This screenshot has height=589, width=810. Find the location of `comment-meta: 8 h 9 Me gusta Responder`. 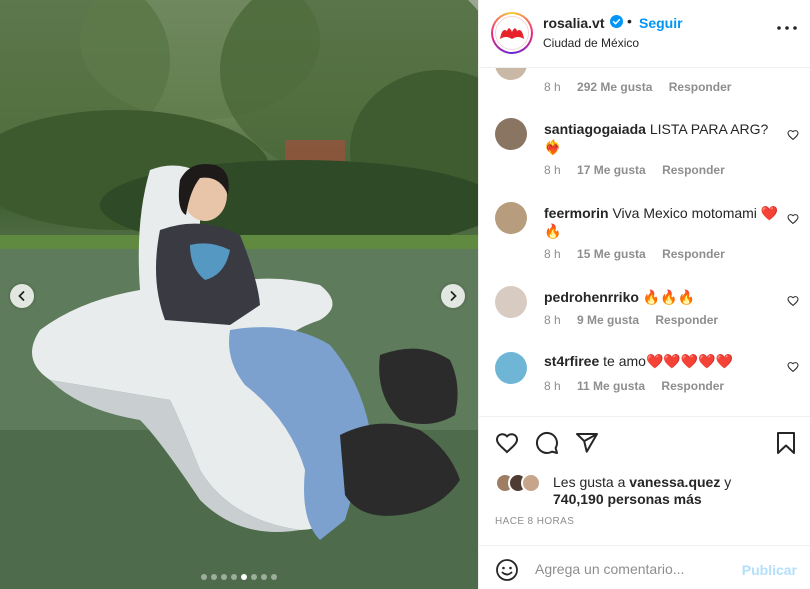

comment-meta: 8 h 9 Me gusta Responder is located at coordinates (637, 320).